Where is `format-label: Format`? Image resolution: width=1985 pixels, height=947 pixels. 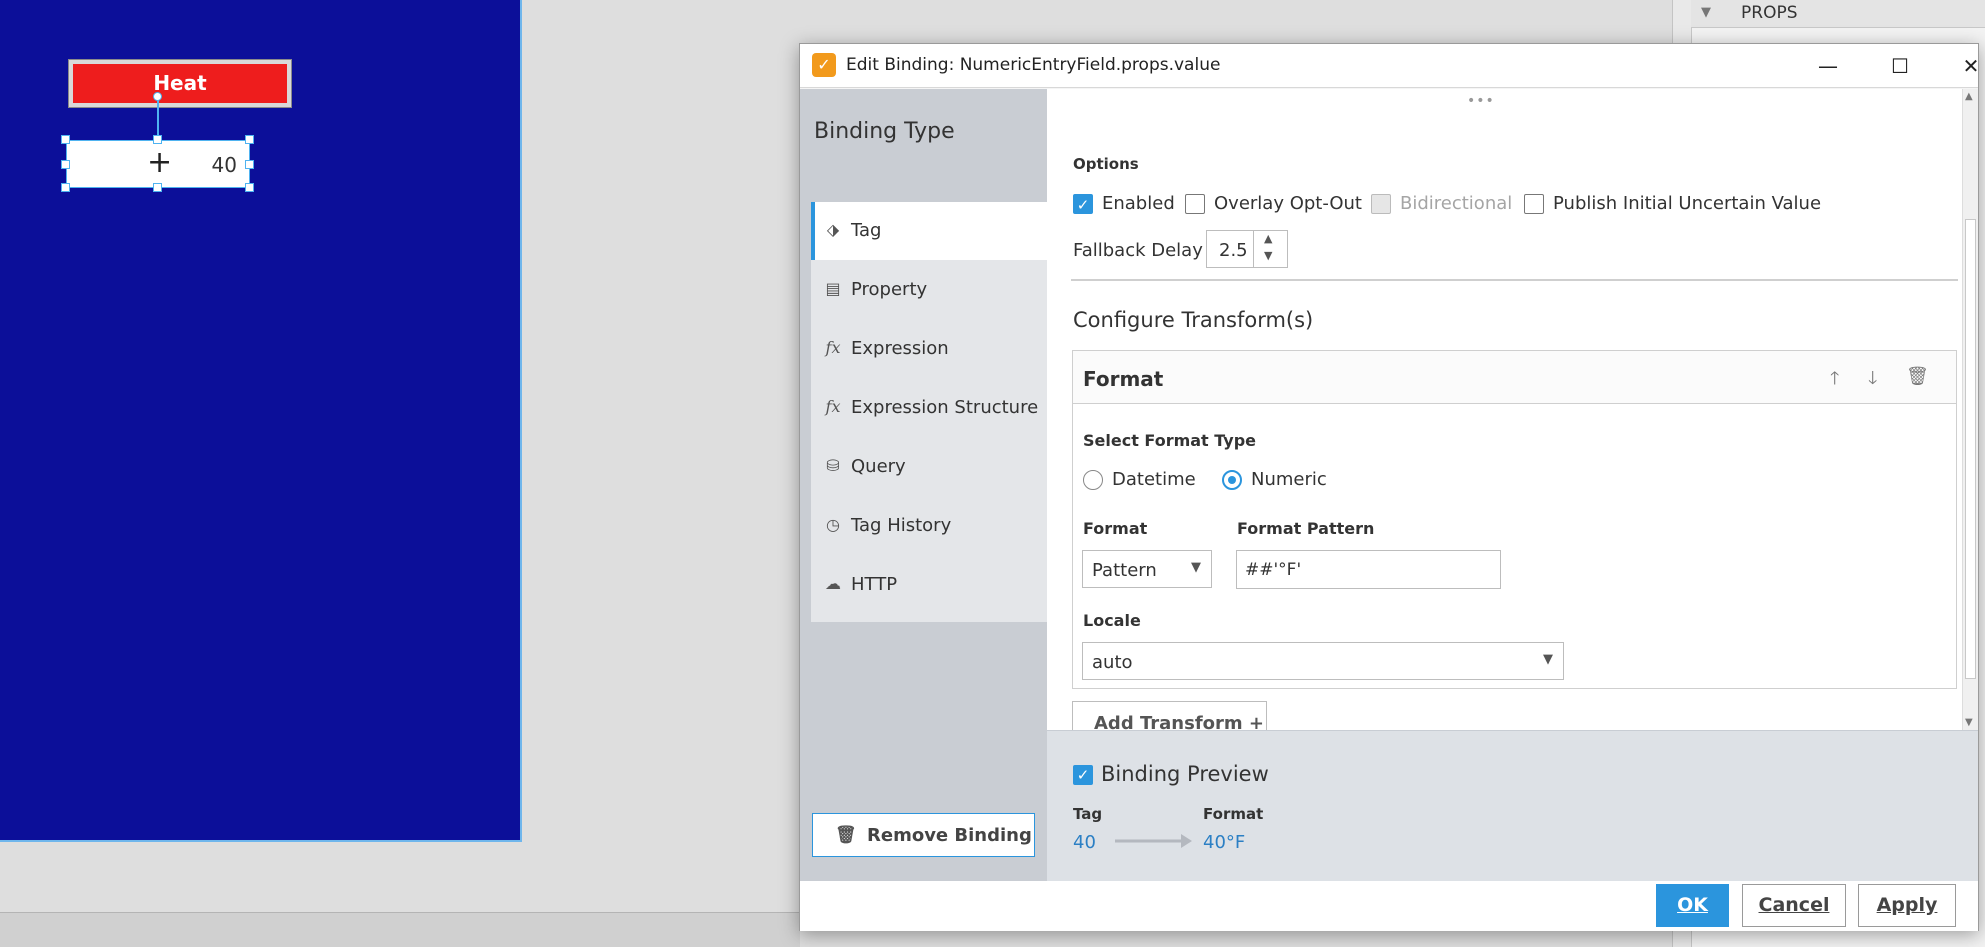 format-label: Format is located at coordinates (1115, 528).